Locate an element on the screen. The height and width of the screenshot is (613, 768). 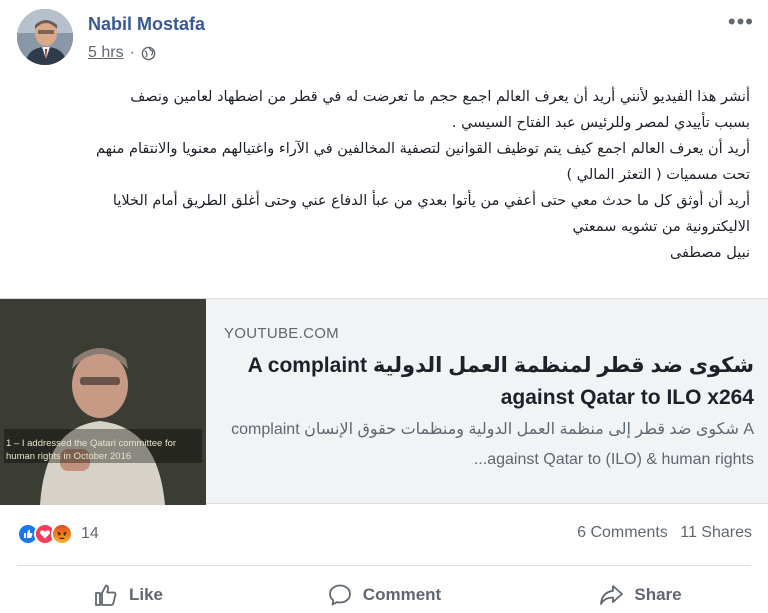
reaction-summary: 14 is located at coordinates (58, 534).